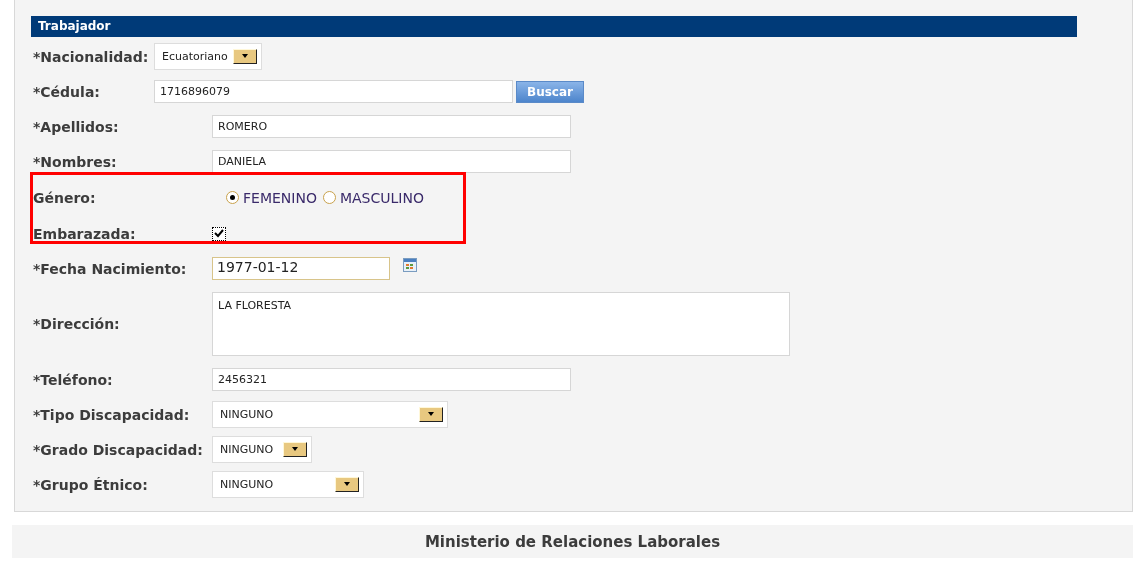 The width and height of the screenshot is (1135, 564). I want to click on input-field: 2456321, so click(391, 379).